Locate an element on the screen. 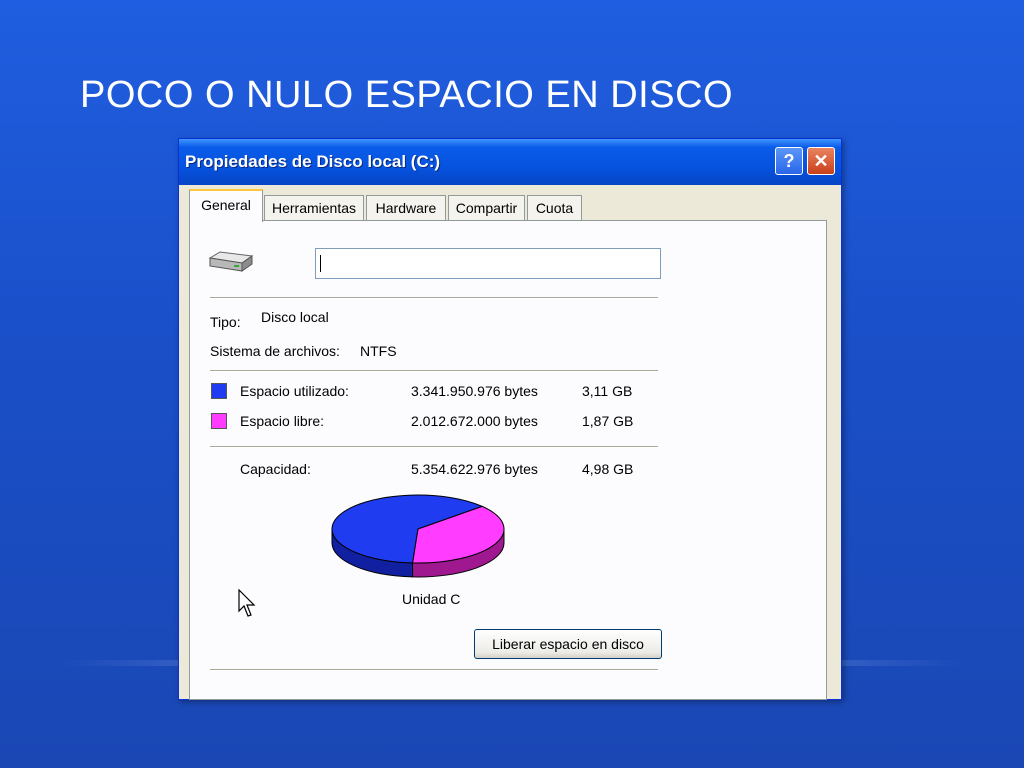 The width and height of the screenshot is (1024, 768). window-title: Propiedades de Disco local (C:) is located at coordinates (313, 161).